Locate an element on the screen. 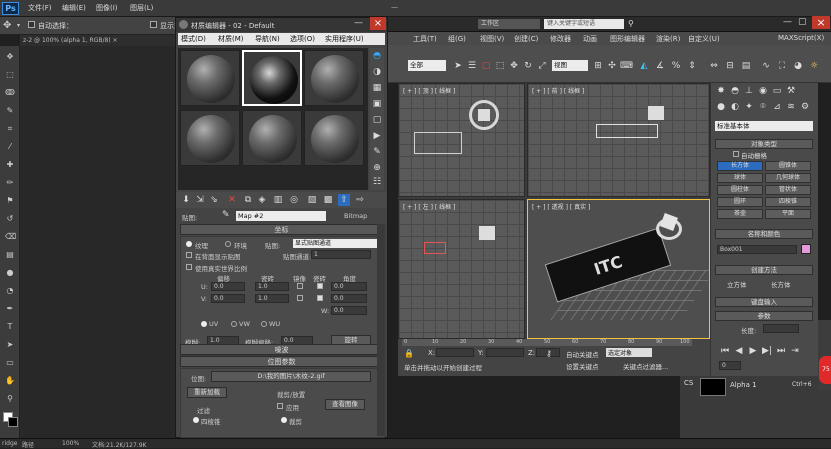 The image size is (831, 449). goto-start-icon: ⏮ is located at coordinates (725, 351).